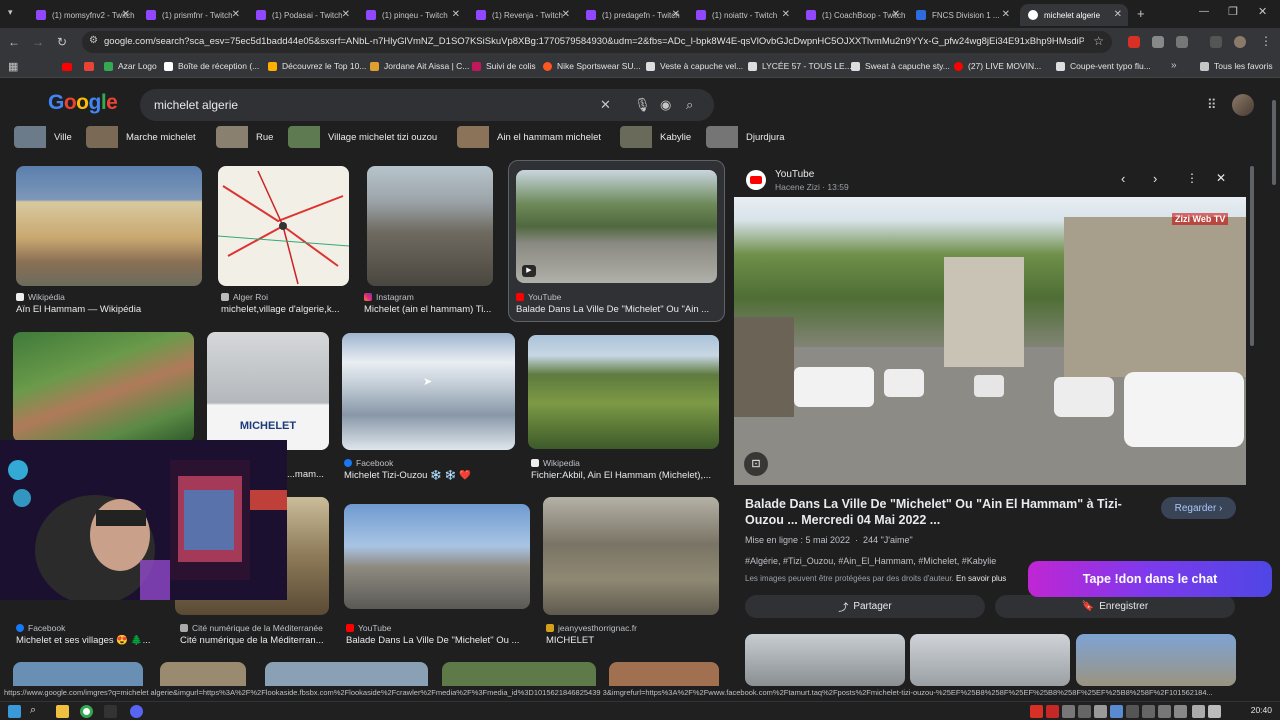 The width and height of the screenshot is (1280, 720). Describe the element at coordinates (429, 475) in the screenshot. I see `result-title: Michelet Tizi-Ouzou ❄️ ❄️ ❤️` at that location.